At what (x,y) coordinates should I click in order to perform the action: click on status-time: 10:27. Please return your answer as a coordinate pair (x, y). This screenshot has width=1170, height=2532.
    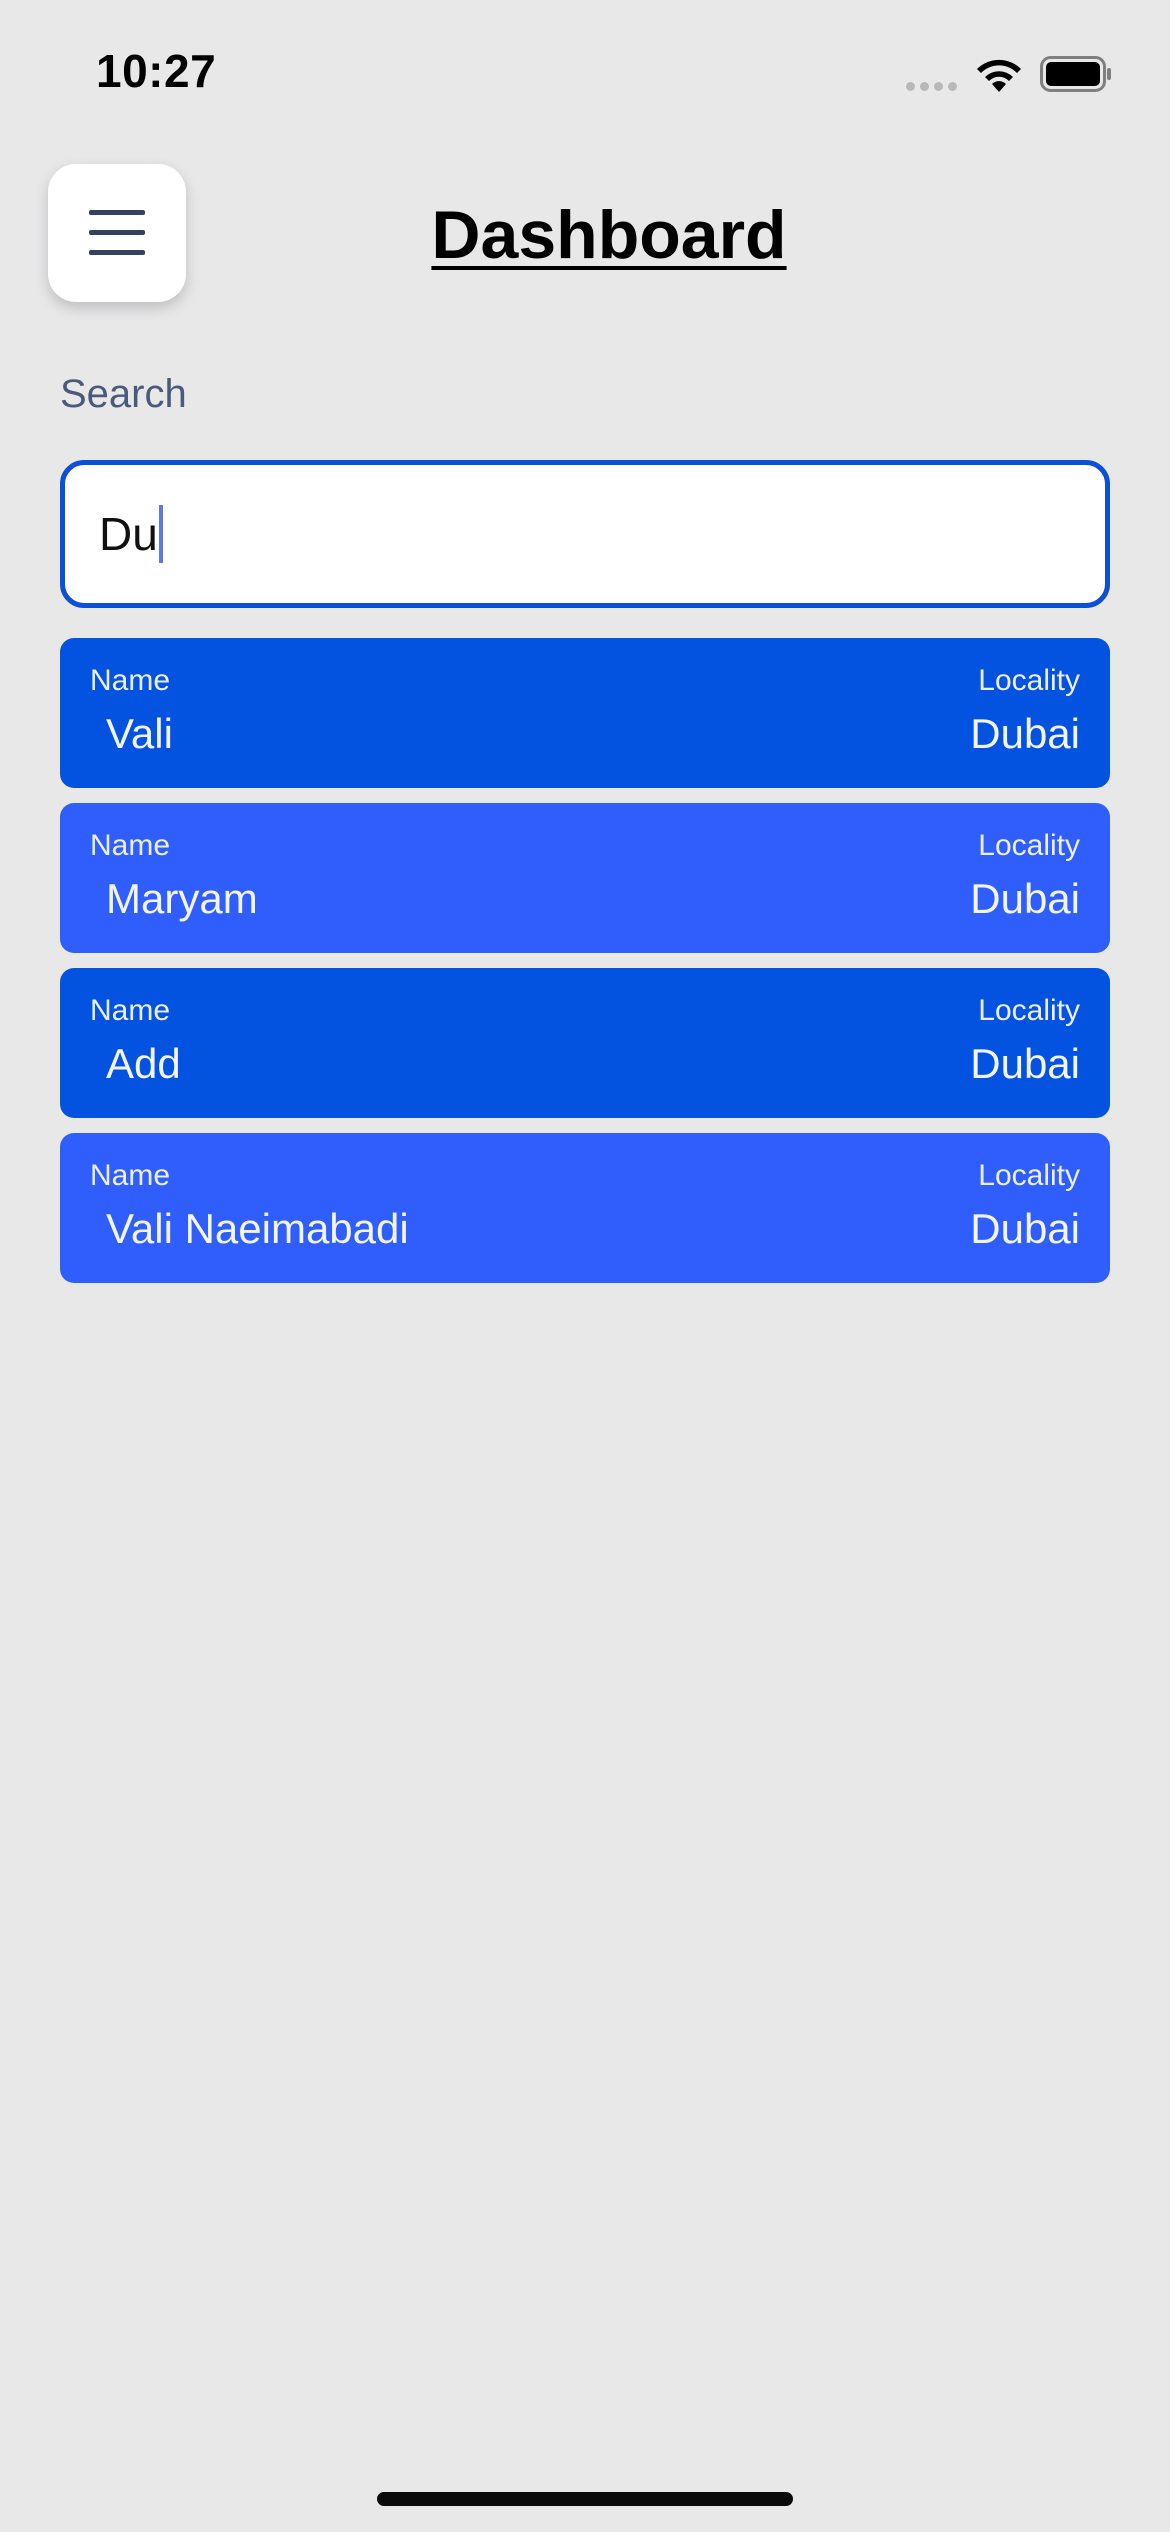
    Looking at the image, I should click on (156, 71).